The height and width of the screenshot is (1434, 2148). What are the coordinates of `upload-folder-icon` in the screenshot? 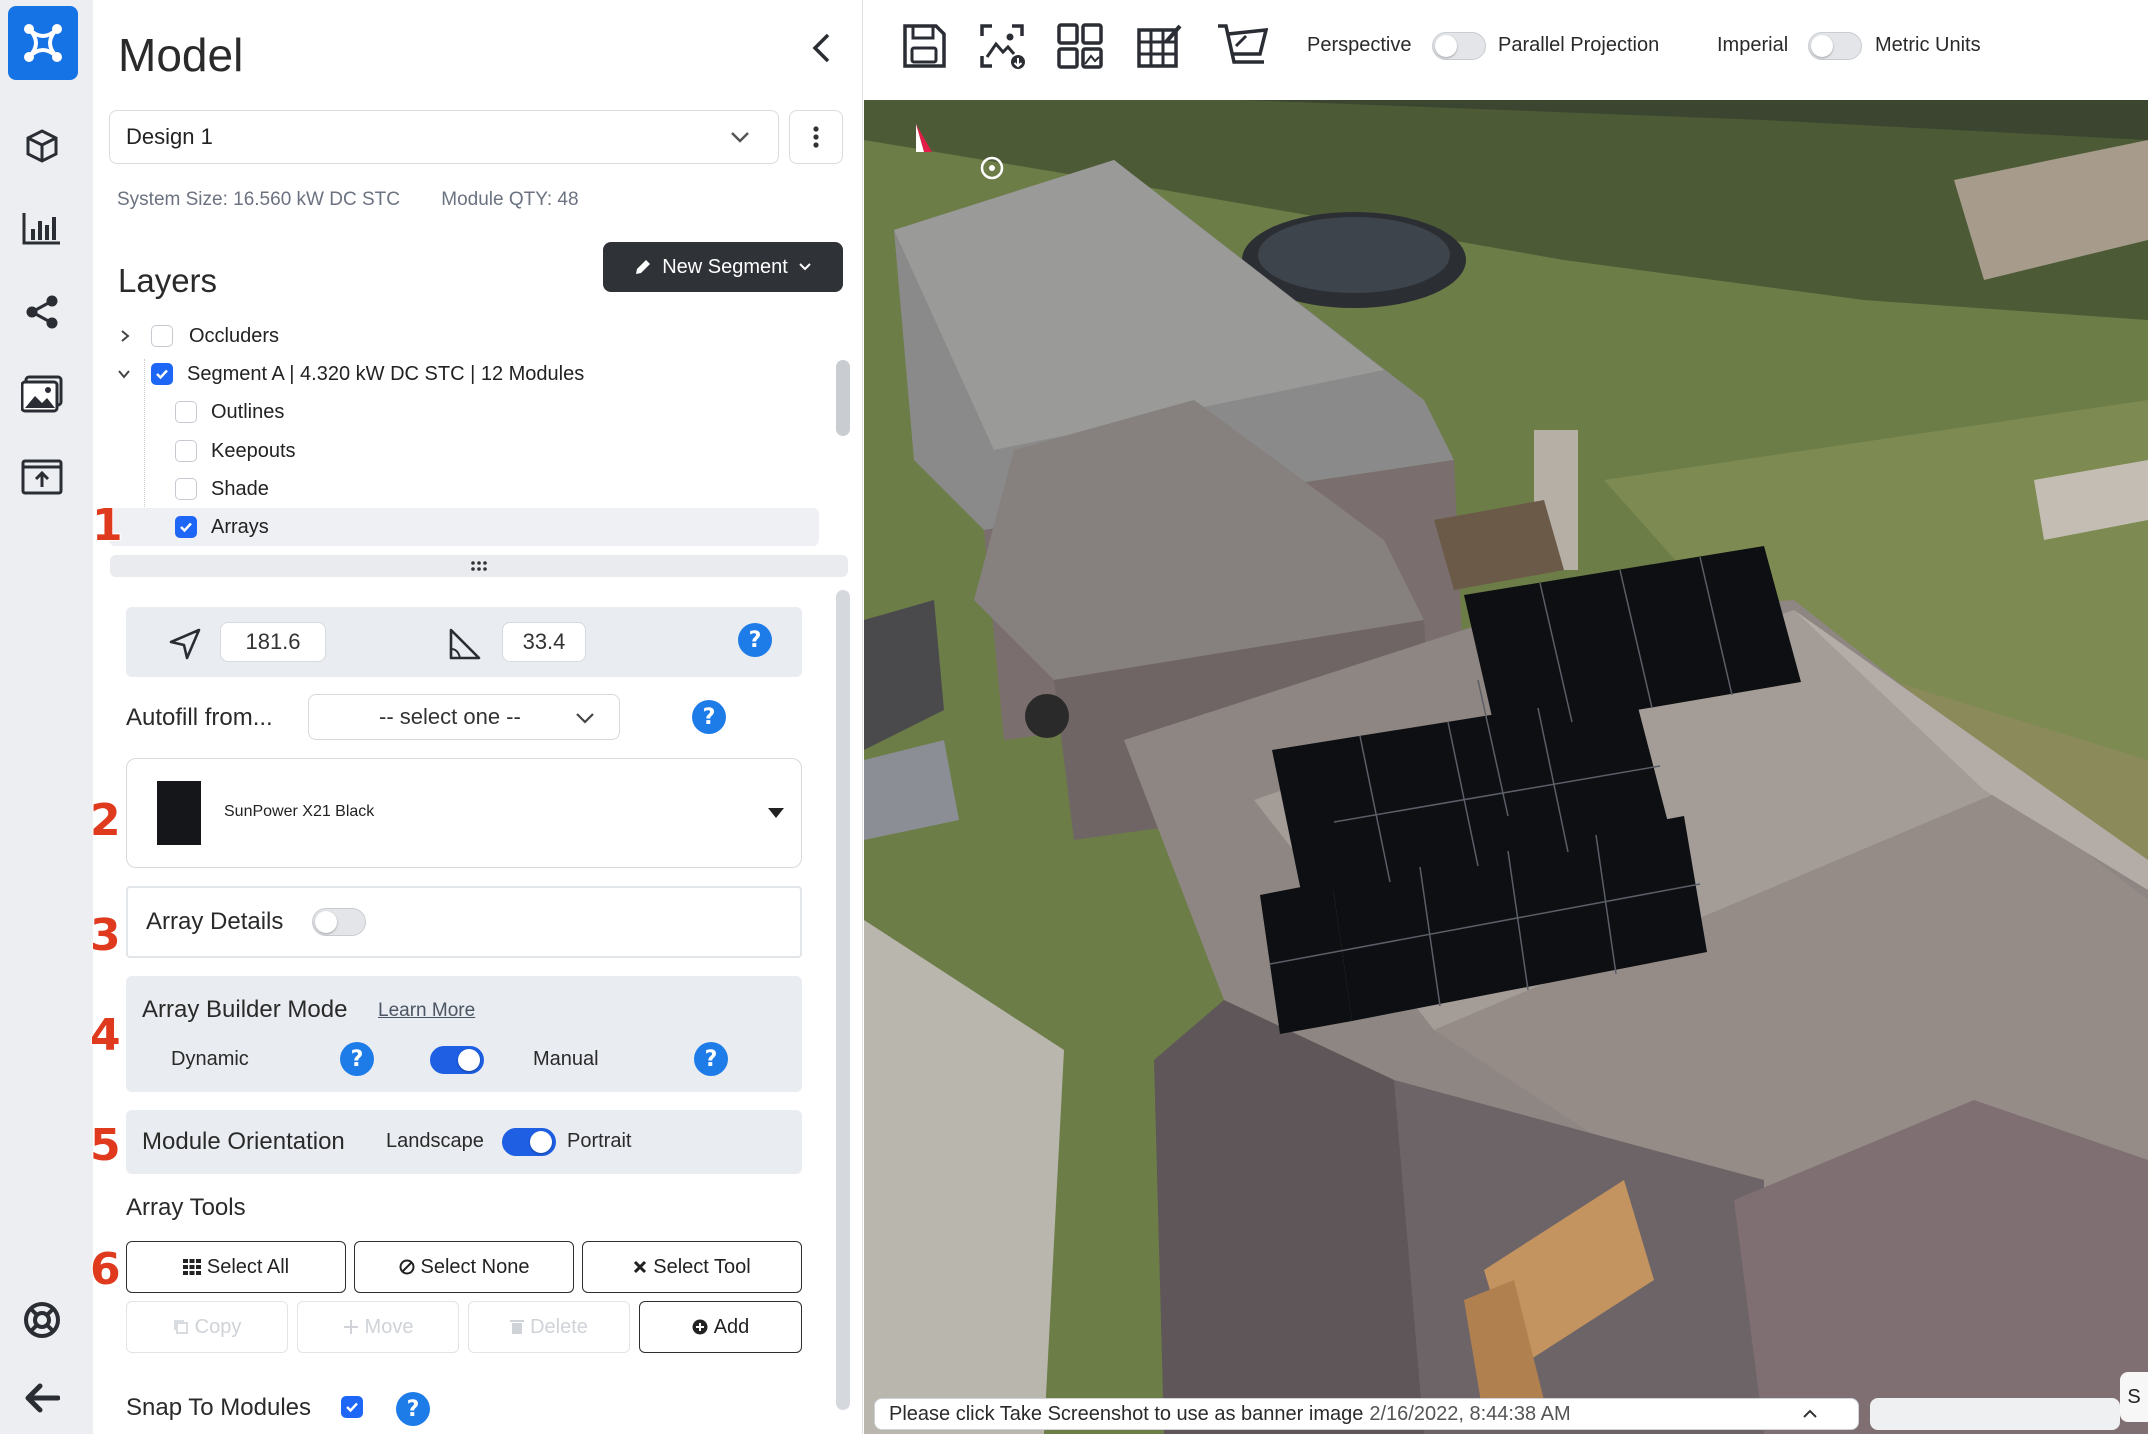 It's located at (42, 476).